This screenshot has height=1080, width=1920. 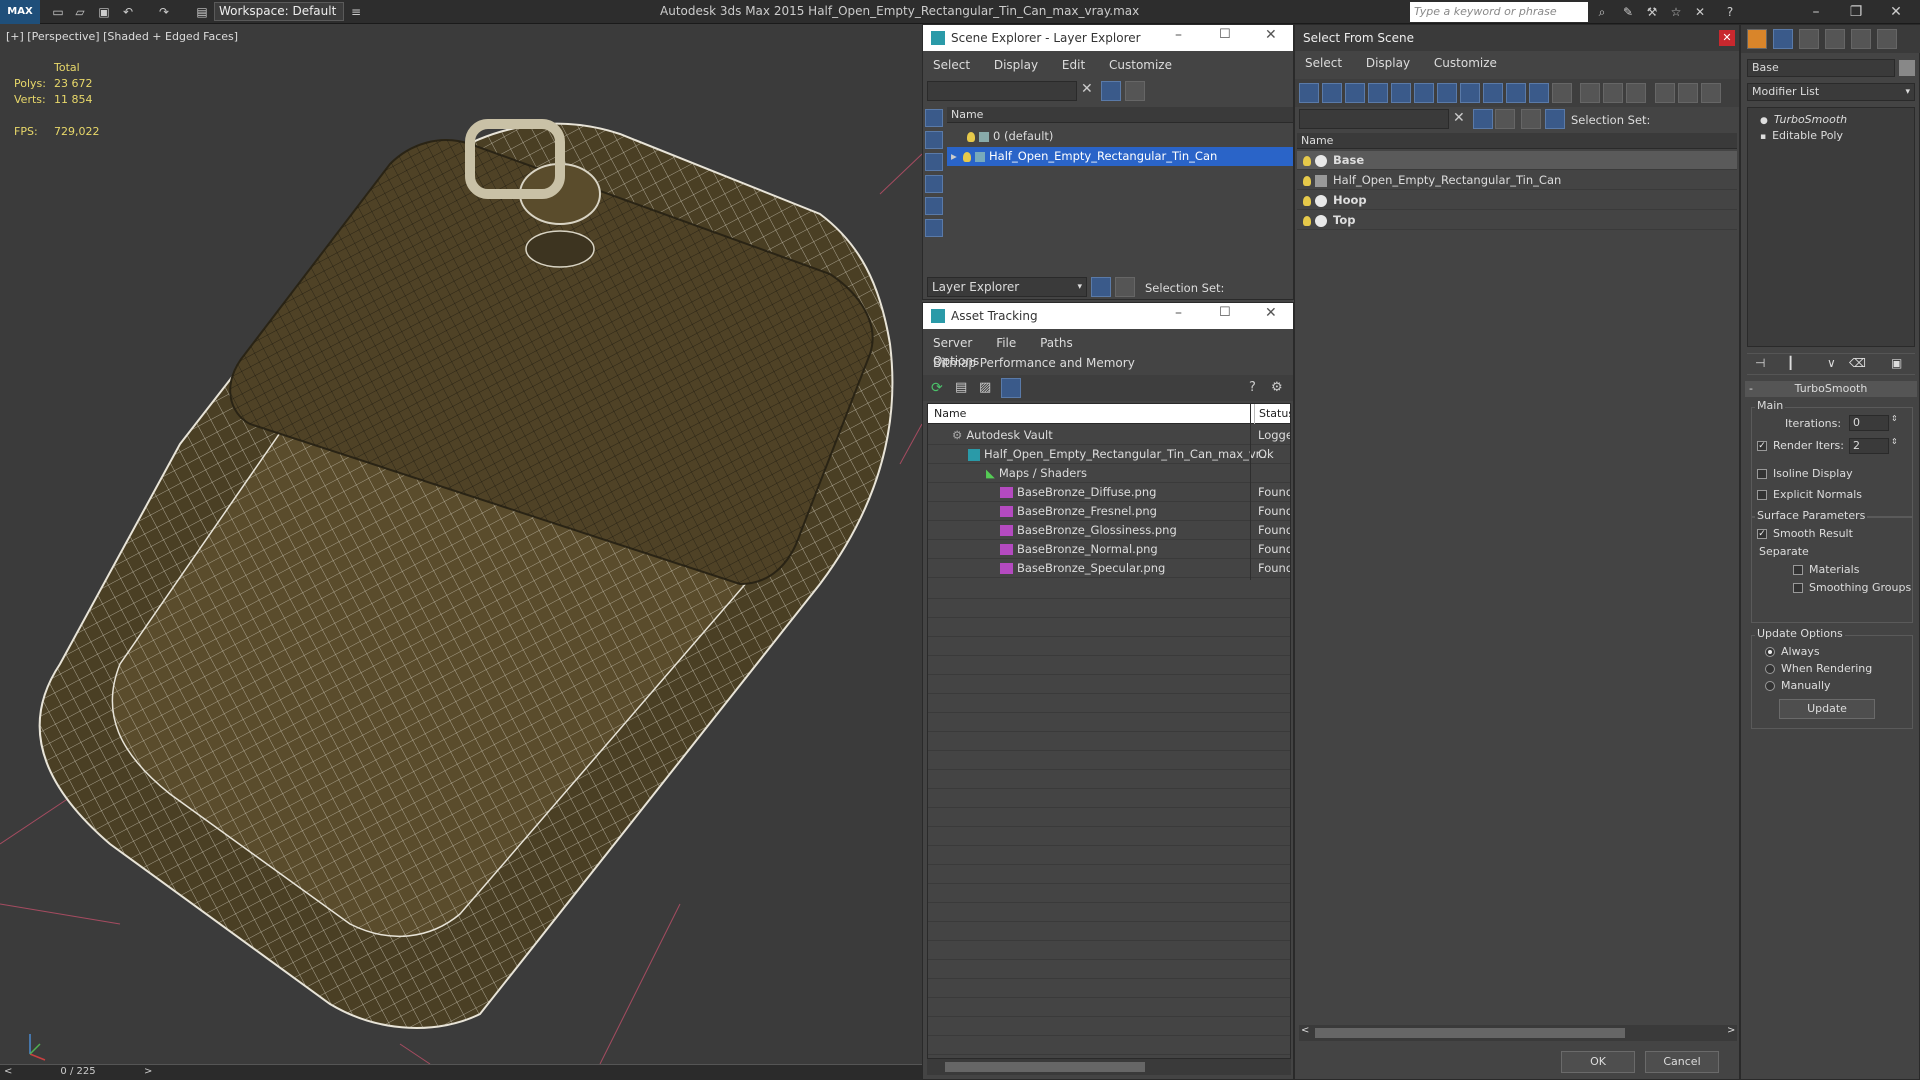 What do you see at coordinates (1483, 119) in the screenshot?
I see `filter-toggle-icon` at bounding box center [1483, 119].